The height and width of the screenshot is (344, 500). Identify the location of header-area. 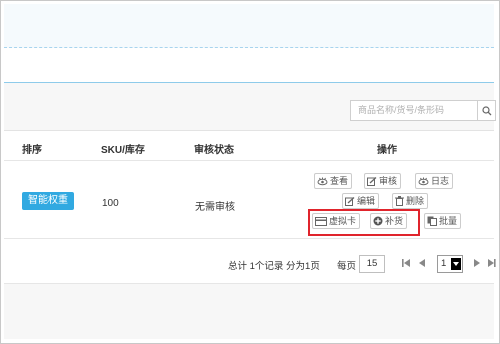
(249, 26).